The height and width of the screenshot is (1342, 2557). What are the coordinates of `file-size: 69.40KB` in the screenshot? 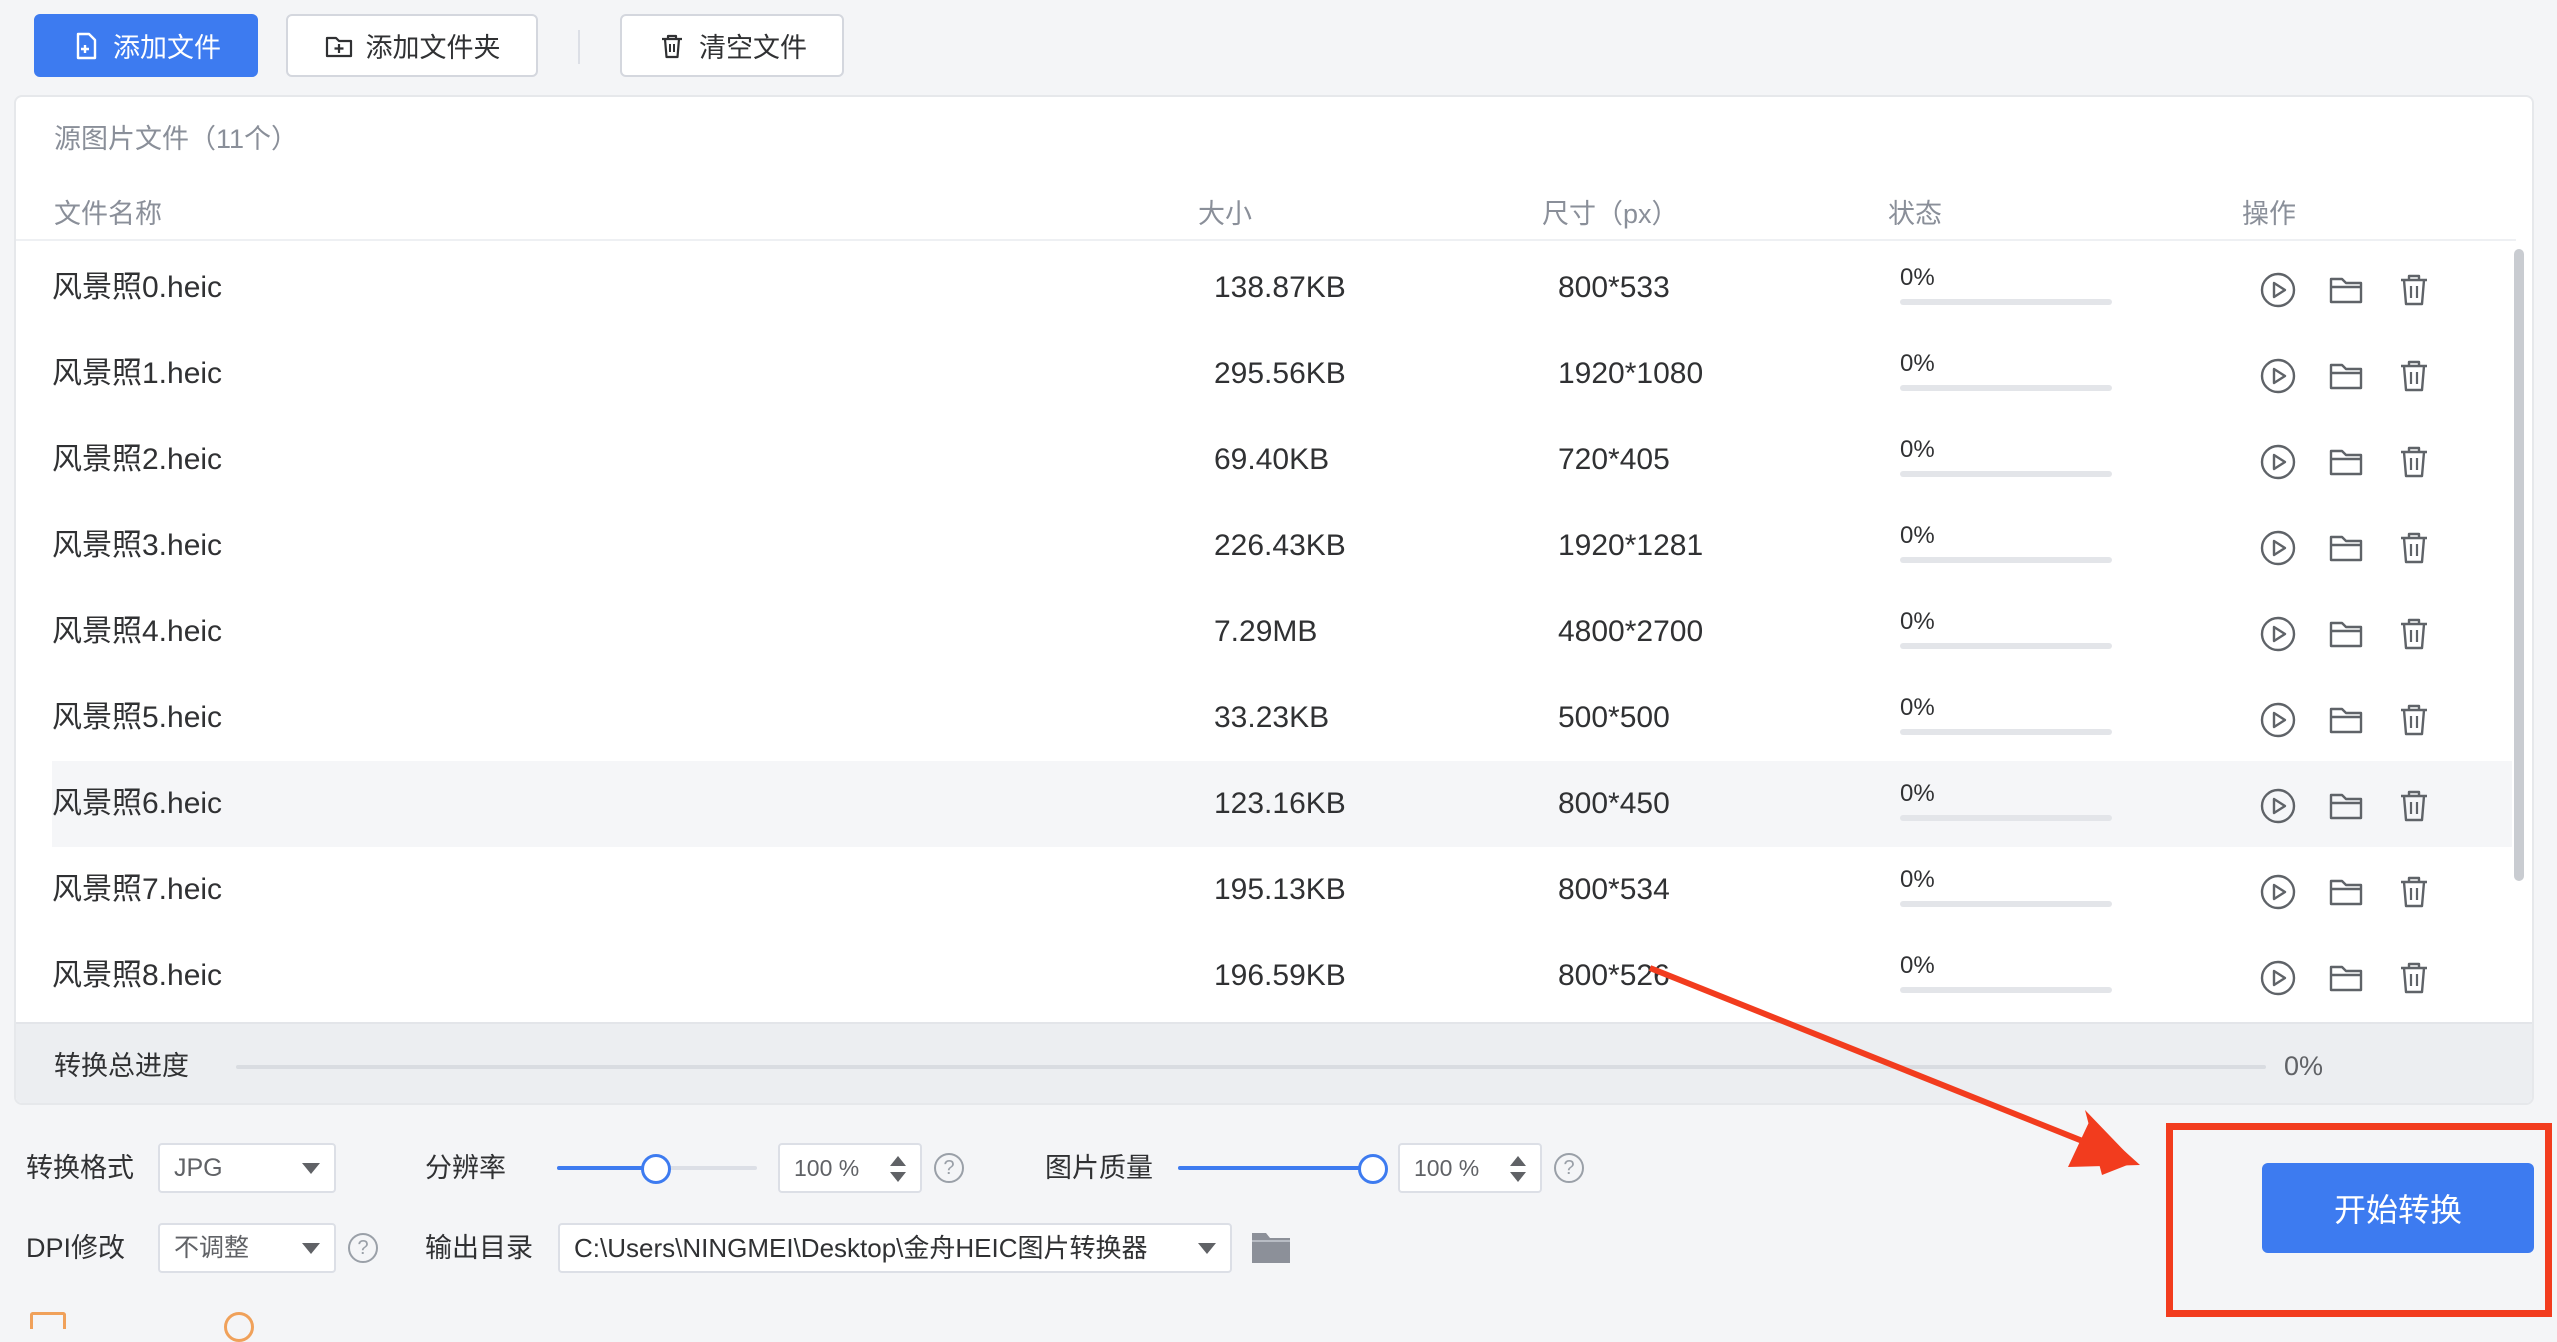 It's located at (1272, 459).